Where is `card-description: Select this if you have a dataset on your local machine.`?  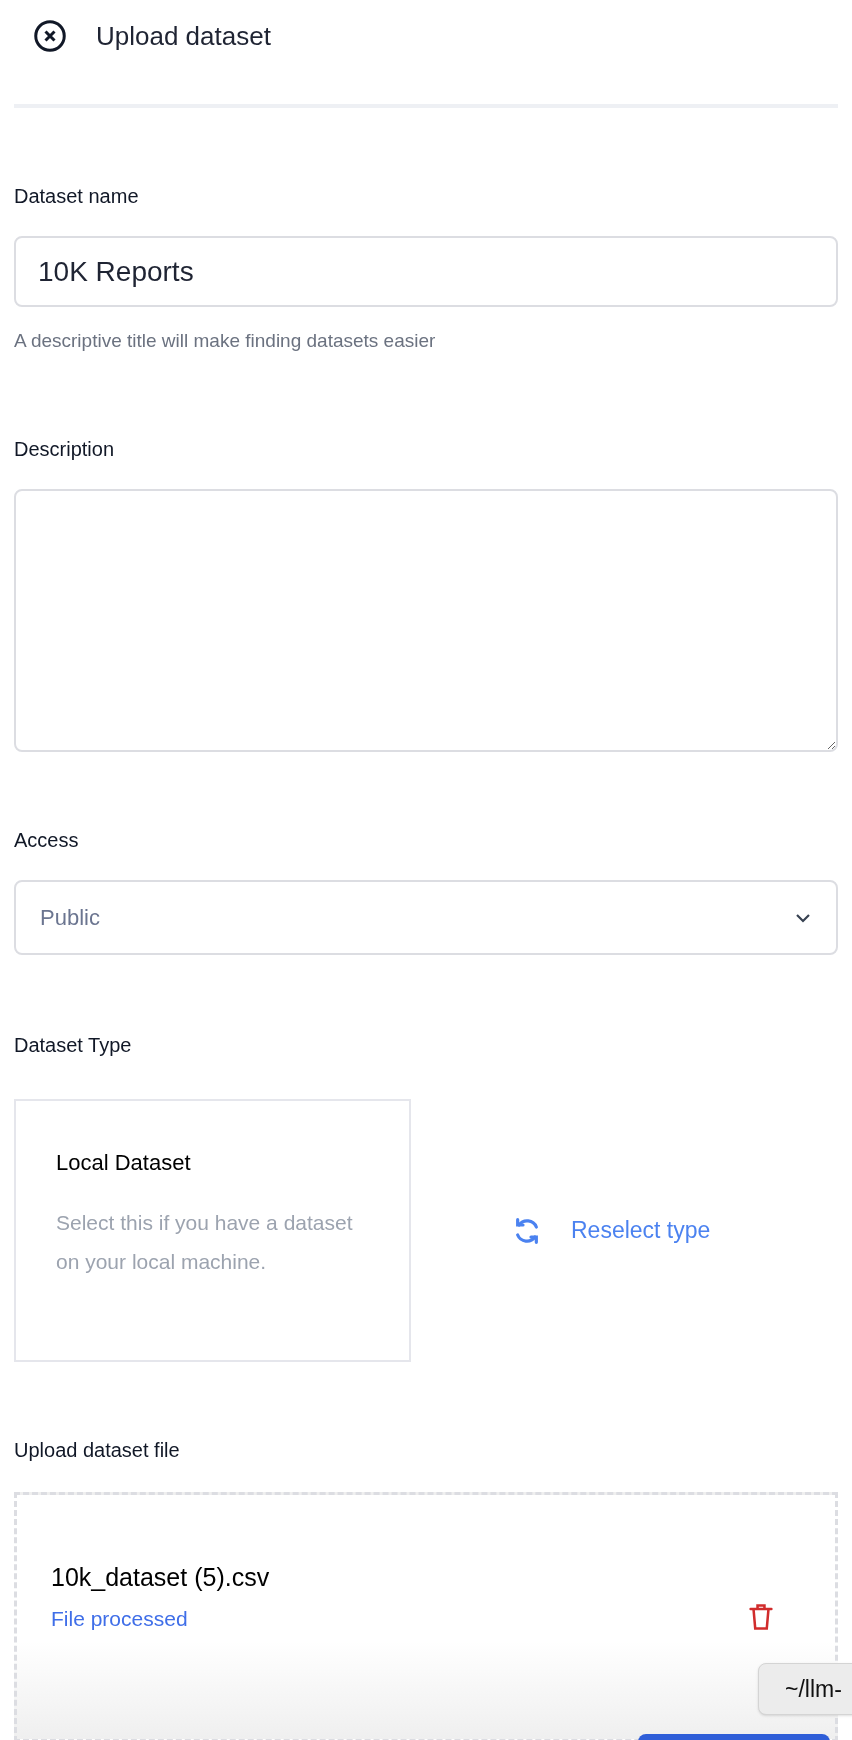 card-description: Select this if you have a dataset on your local machine. is located at coordinates (205, 1242).